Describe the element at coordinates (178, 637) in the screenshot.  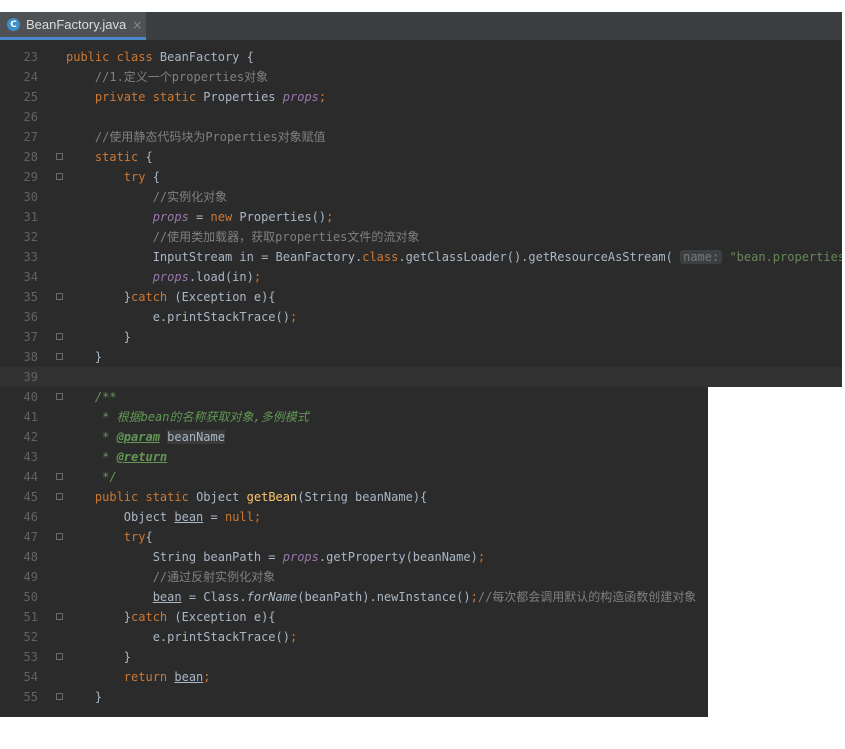
I see `code-token: e.printStackTrace()` at that location.